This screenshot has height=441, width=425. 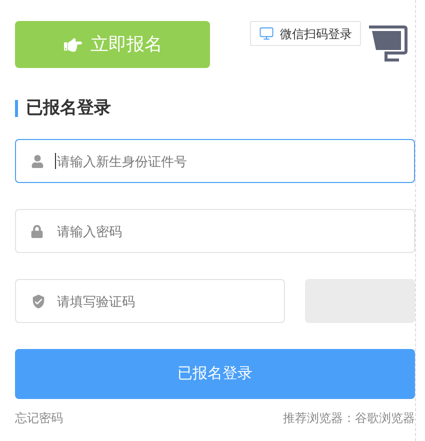 I want to click on signup-button: 立即报名, so click(x=112, y=44).